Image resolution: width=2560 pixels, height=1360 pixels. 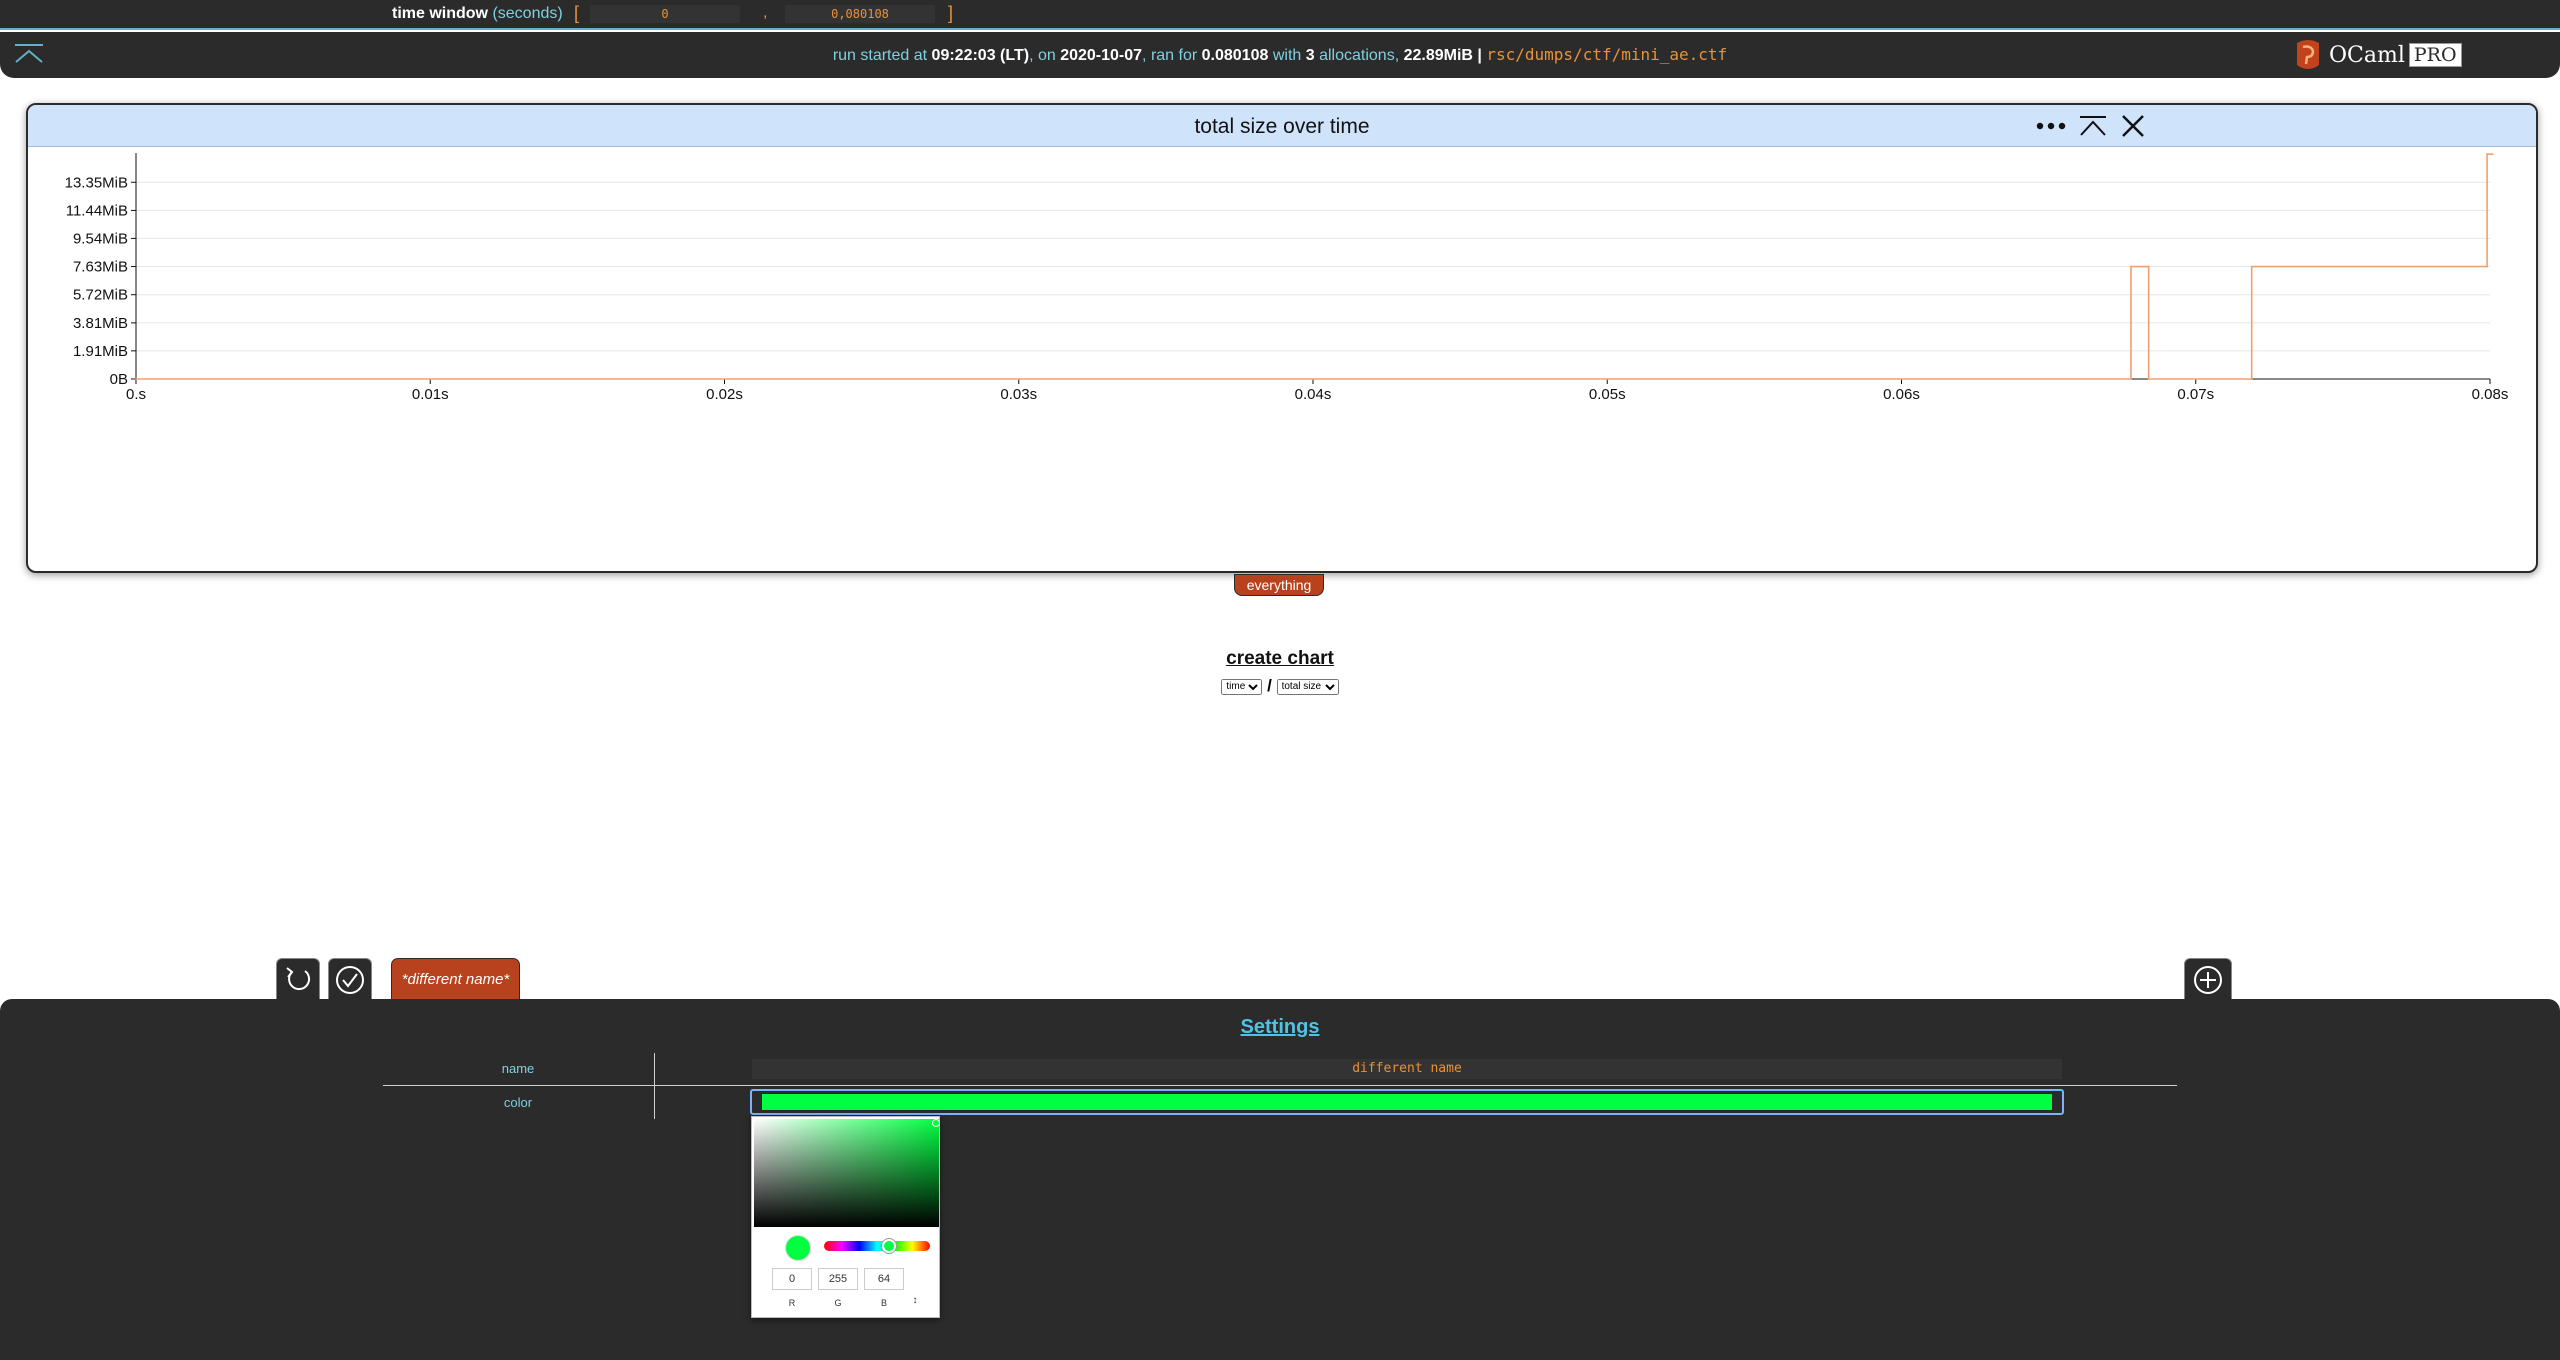 What do you see at coordinates (936, 1123) in the screenshot?
I see `saturation-value-handle` at bounding box center [936, 1123].